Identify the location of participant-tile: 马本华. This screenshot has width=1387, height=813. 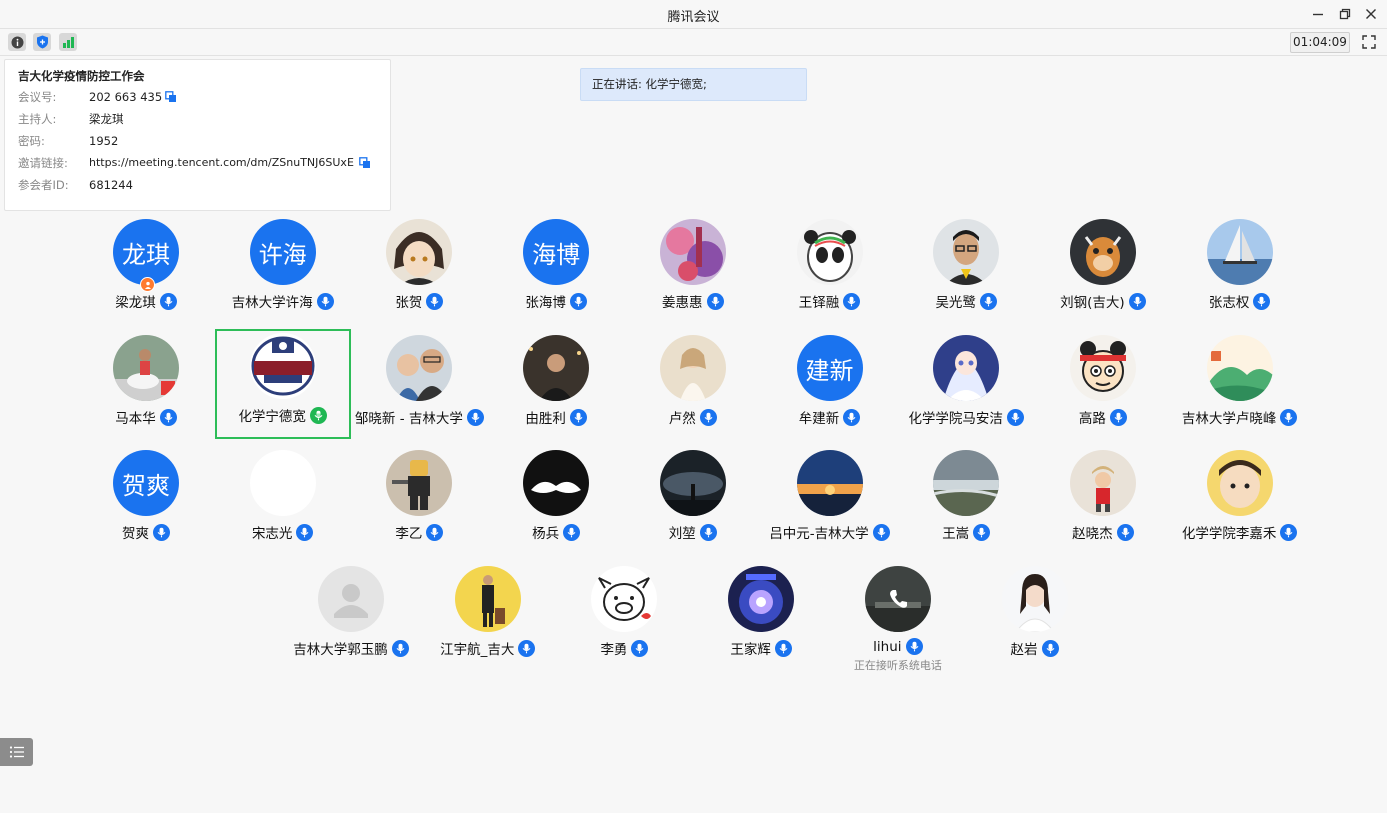
(146, 386).